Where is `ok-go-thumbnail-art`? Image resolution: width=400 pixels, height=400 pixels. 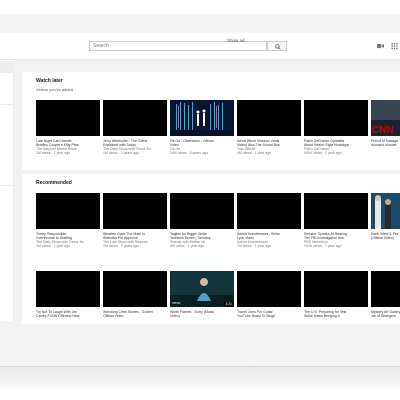
ok-go-thumbnail-art is located at coordinates (202, 118).